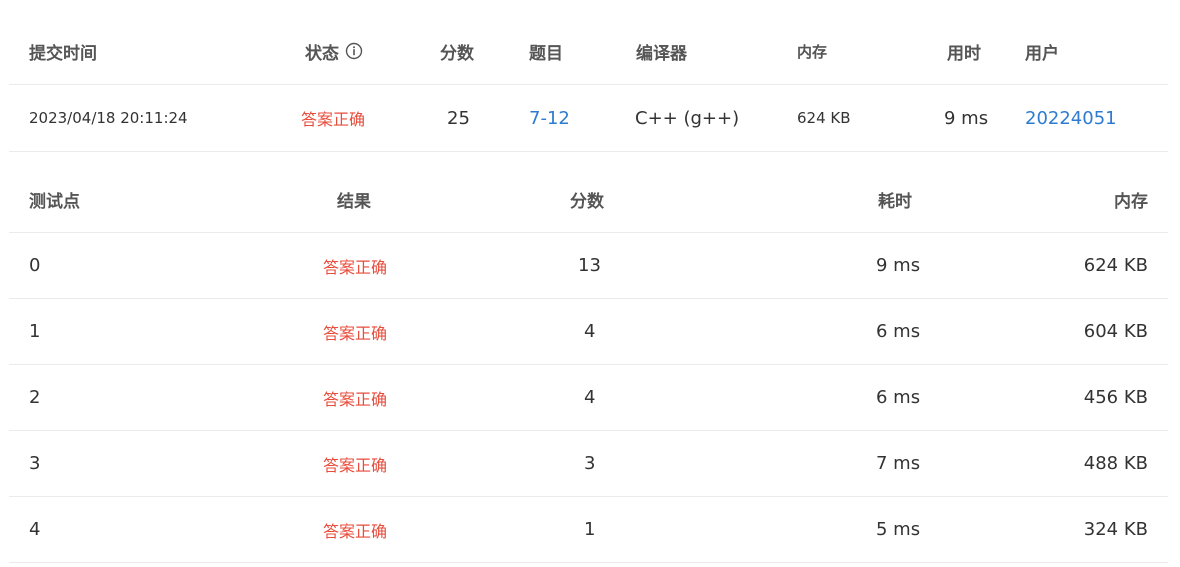 The width and height of the screenshot is (1180, 567). What do you see at coordinates (63, 53) in the screenshot?
I see `header-submit-time: 提交时间` at bounding box center [63, 53].